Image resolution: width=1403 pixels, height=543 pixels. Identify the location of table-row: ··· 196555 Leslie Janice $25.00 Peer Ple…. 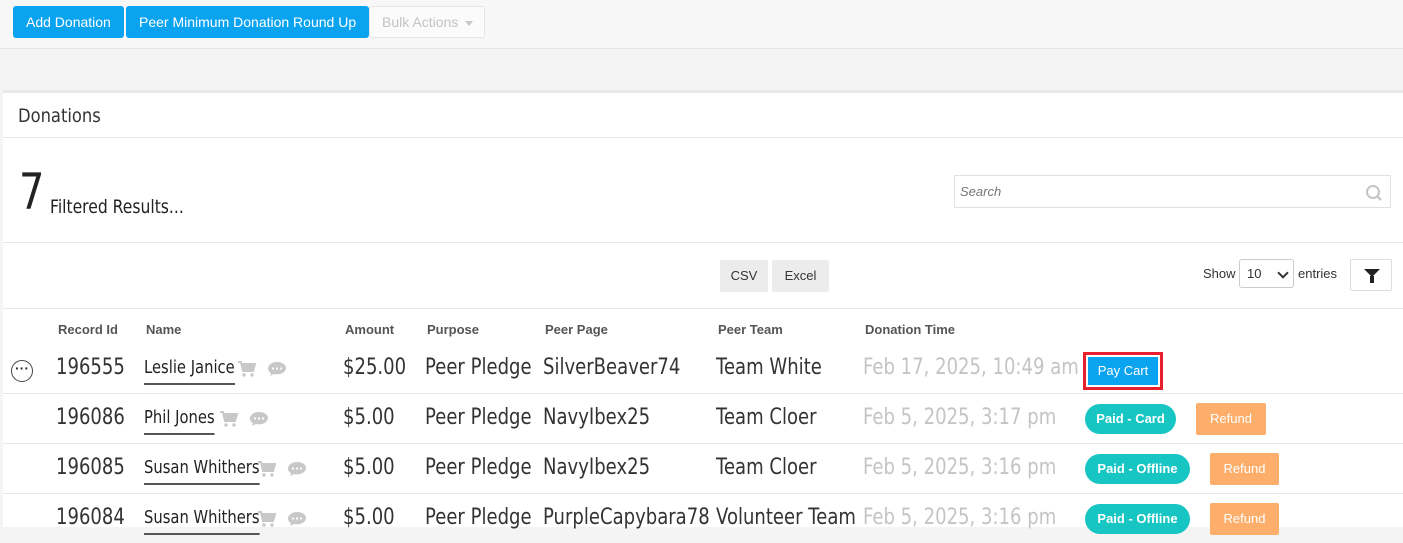
(703, 368).